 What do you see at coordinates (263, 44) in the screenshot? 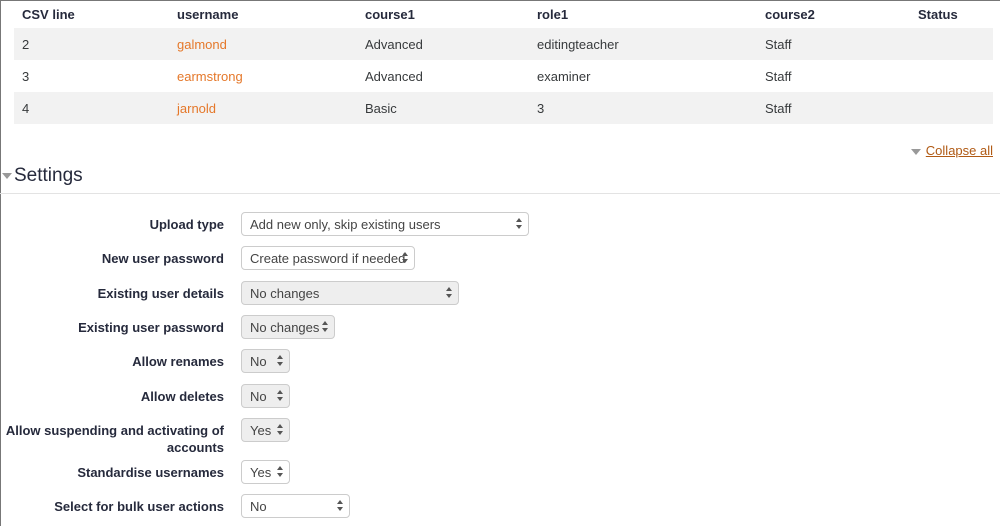
I see `cell-username: galmond` at bounding box center [263, 44].